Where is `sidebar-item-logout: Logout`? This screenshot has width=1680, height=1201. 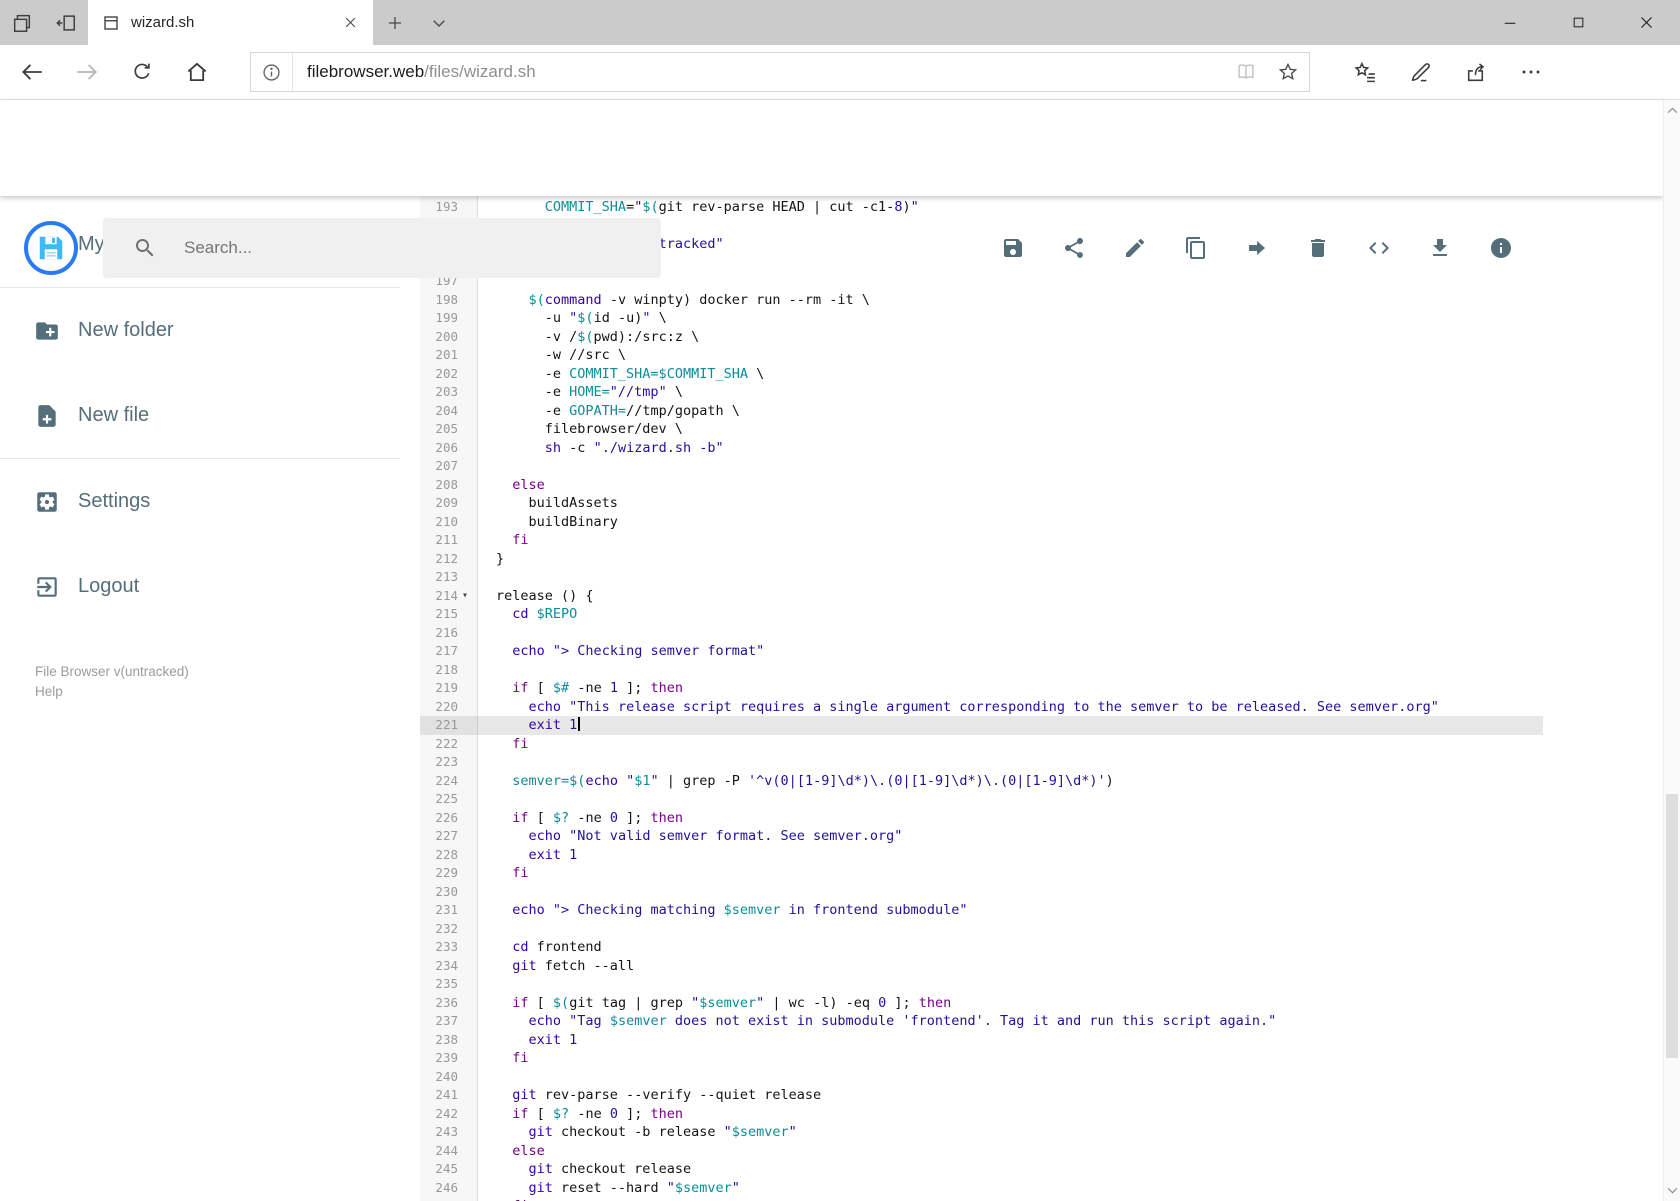
sidebar-item-logout: Logout is located at coordinates (200, 586).